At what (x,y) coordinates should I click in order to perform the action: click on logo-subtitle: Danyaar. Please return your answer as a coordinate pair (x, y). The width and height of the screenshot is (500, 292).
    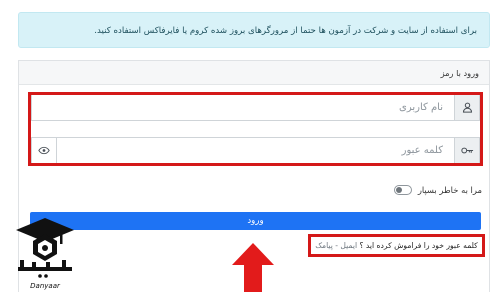
    Looking at the image, I should click on (45, 286).